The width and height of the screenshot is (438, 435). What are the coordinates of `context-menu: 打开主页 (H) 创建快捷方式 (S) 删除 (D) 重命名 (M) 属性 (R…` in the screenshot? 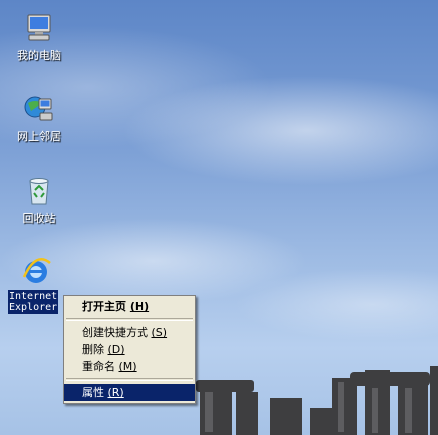 It's located at (129, 349).